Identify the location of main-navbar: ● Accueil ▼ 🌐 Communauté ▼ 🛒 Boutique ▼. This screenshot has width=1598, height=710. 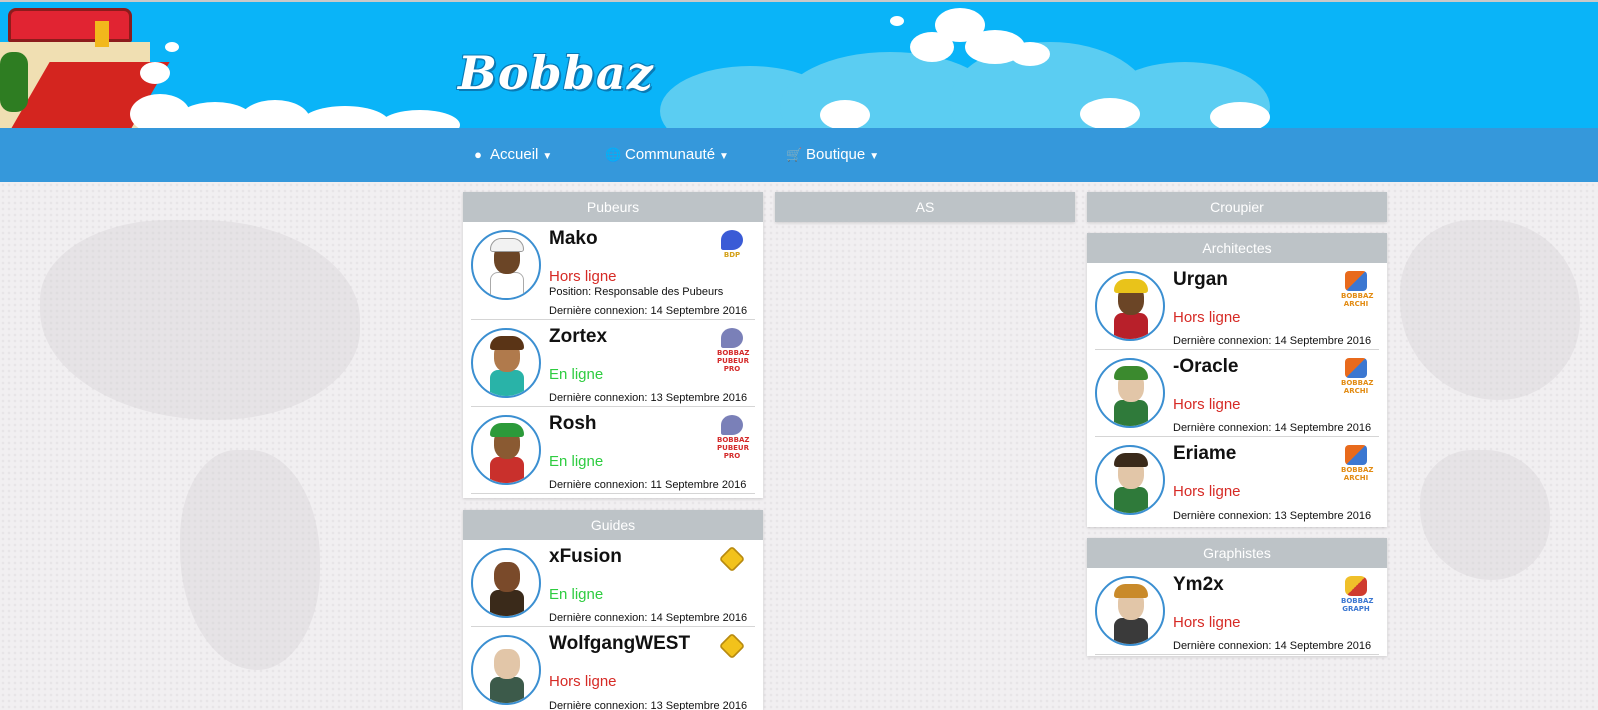
(799, 155).